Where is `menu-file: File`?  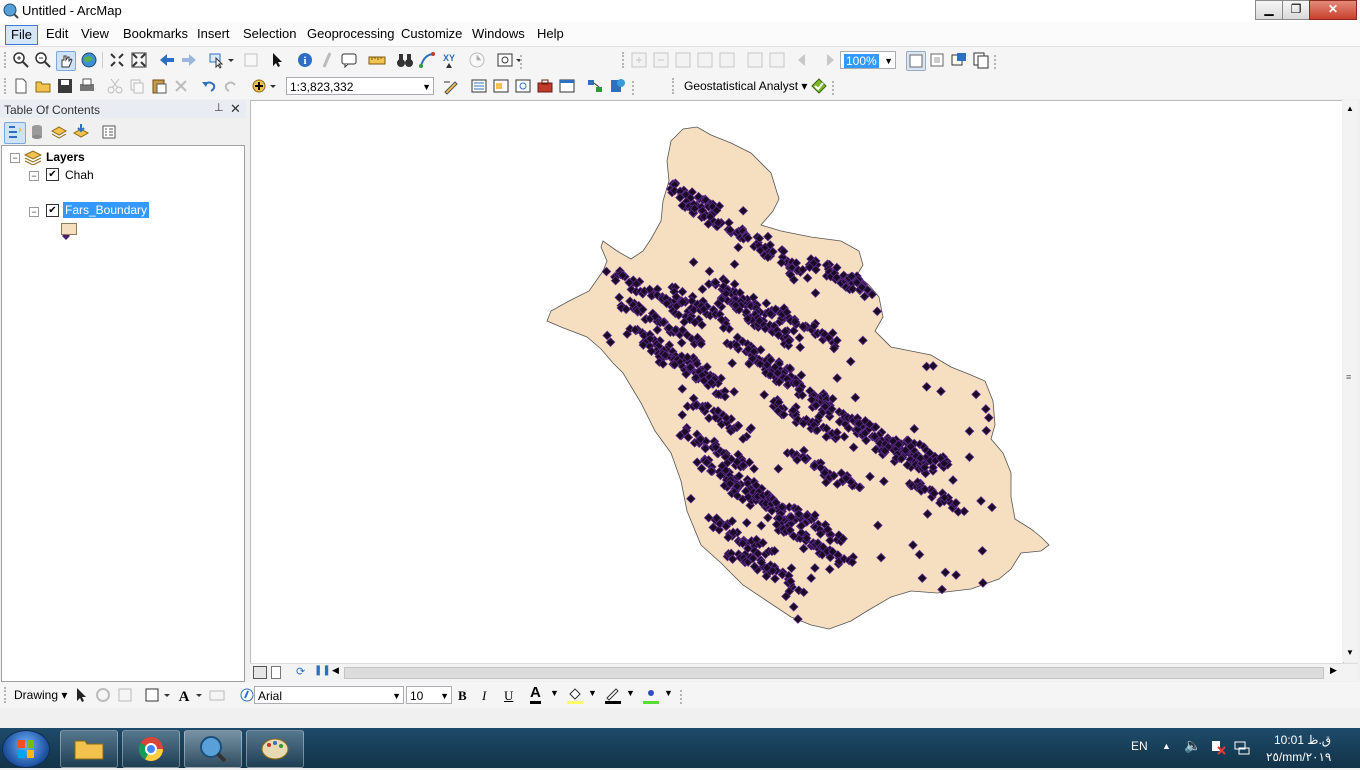 menu-file: File is located at coordinates (21, 35).